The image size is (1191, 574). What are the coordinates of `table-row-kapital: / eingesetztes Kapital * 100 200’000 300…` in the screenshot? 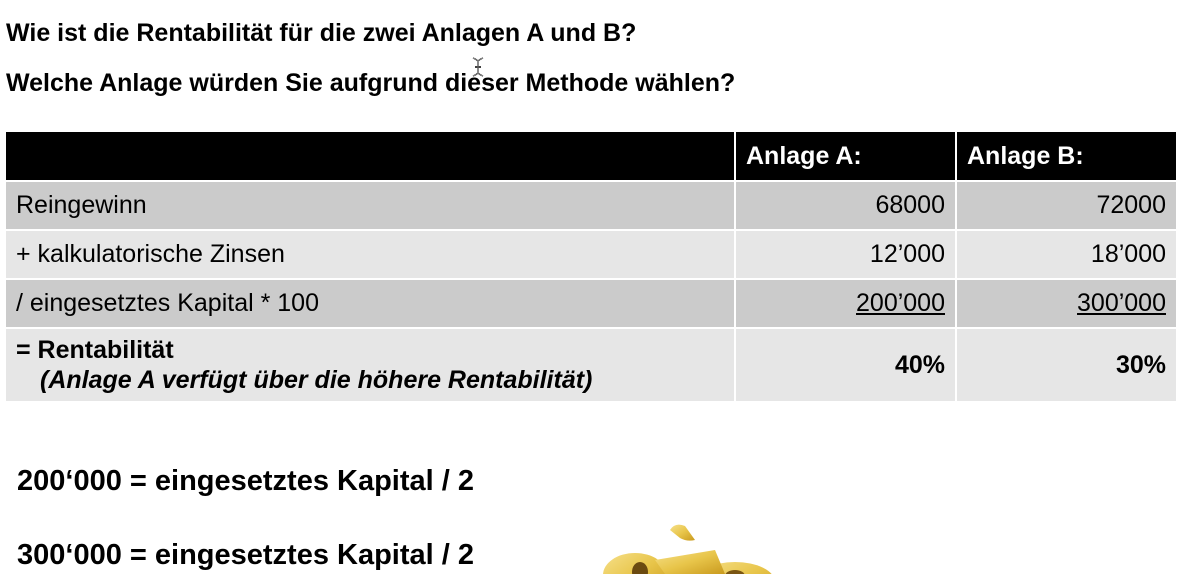 It's located at (591, 304).